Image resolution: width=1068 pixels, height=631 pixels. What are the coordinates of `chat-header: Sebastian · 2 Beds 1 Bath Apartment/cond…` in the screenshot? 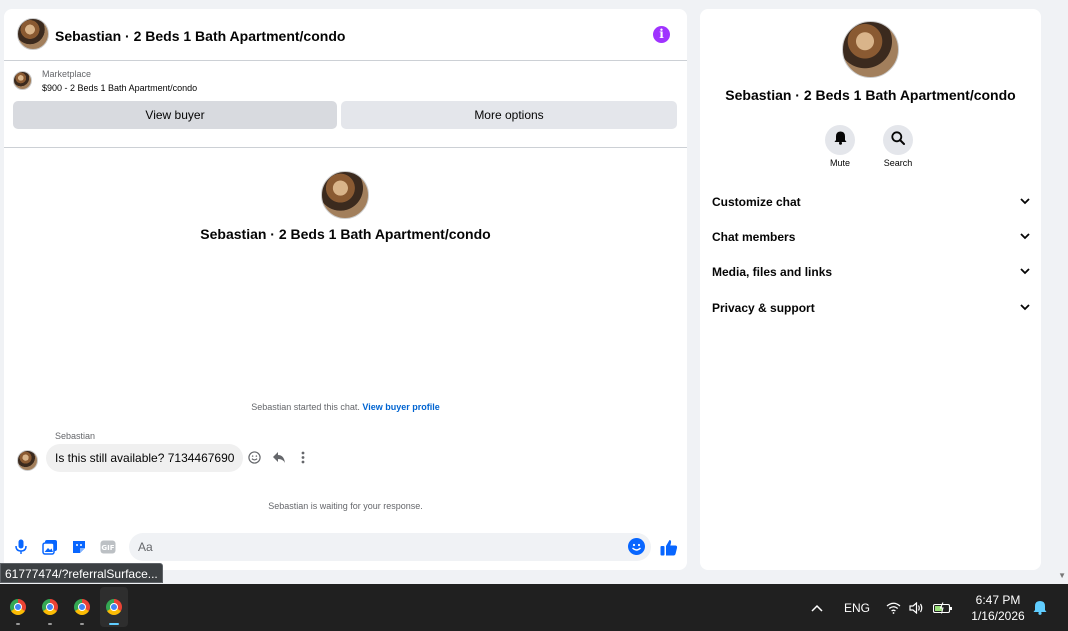 It's located at (345, 35).